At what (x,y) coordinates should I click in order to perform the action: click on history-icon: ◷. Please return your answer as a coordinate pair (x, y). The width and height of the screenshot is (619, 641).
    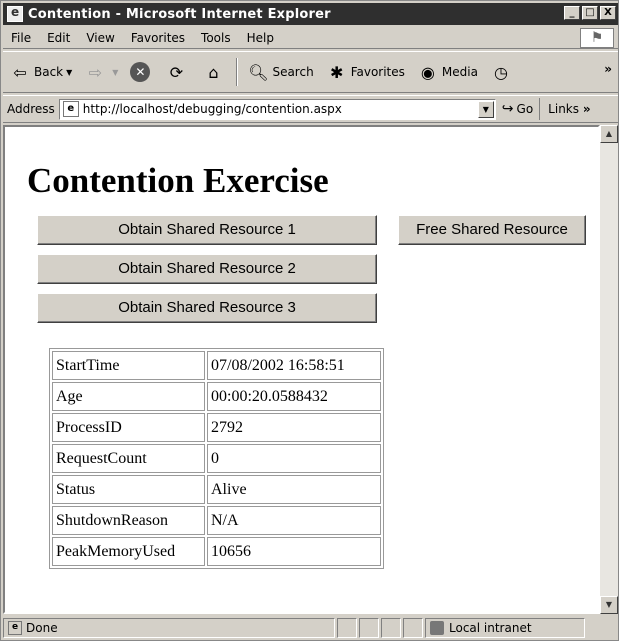
    Looking at the image, I should click on (500, 72).